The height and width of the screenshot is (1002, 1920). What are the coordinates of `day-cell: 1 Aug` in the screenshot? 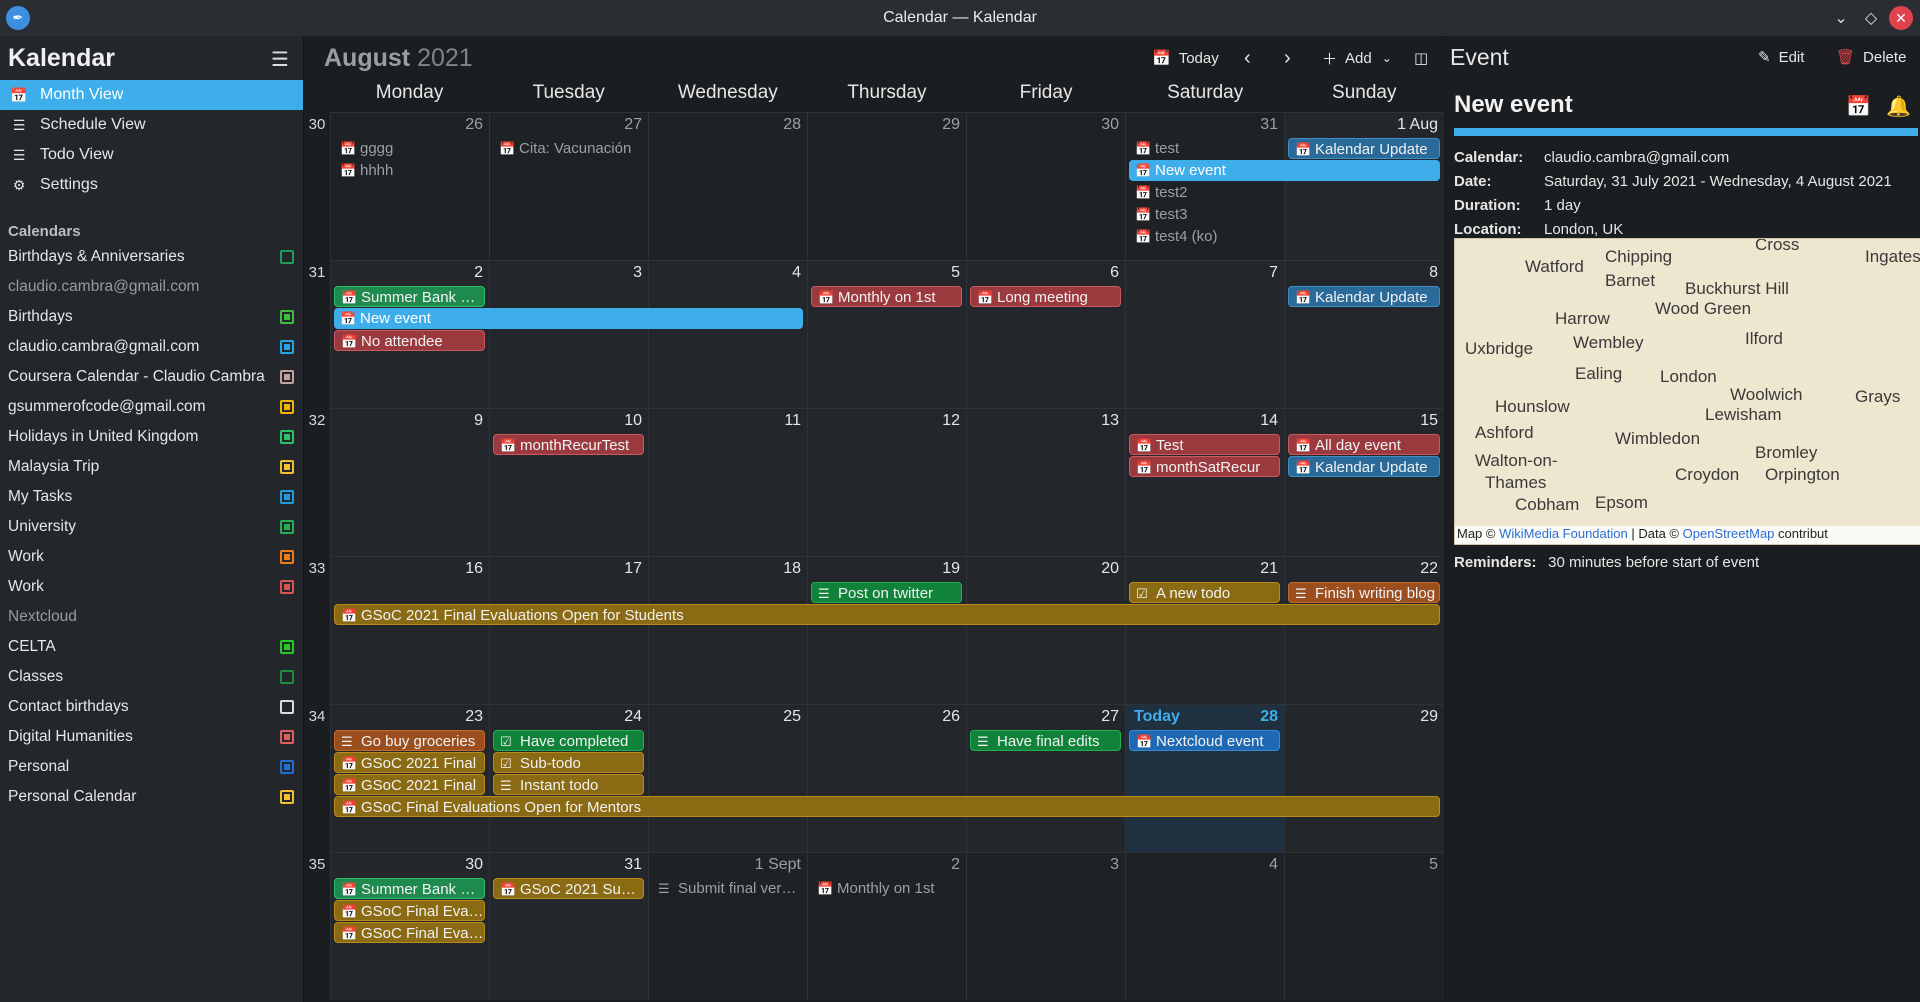 It's located at (1364, 186).